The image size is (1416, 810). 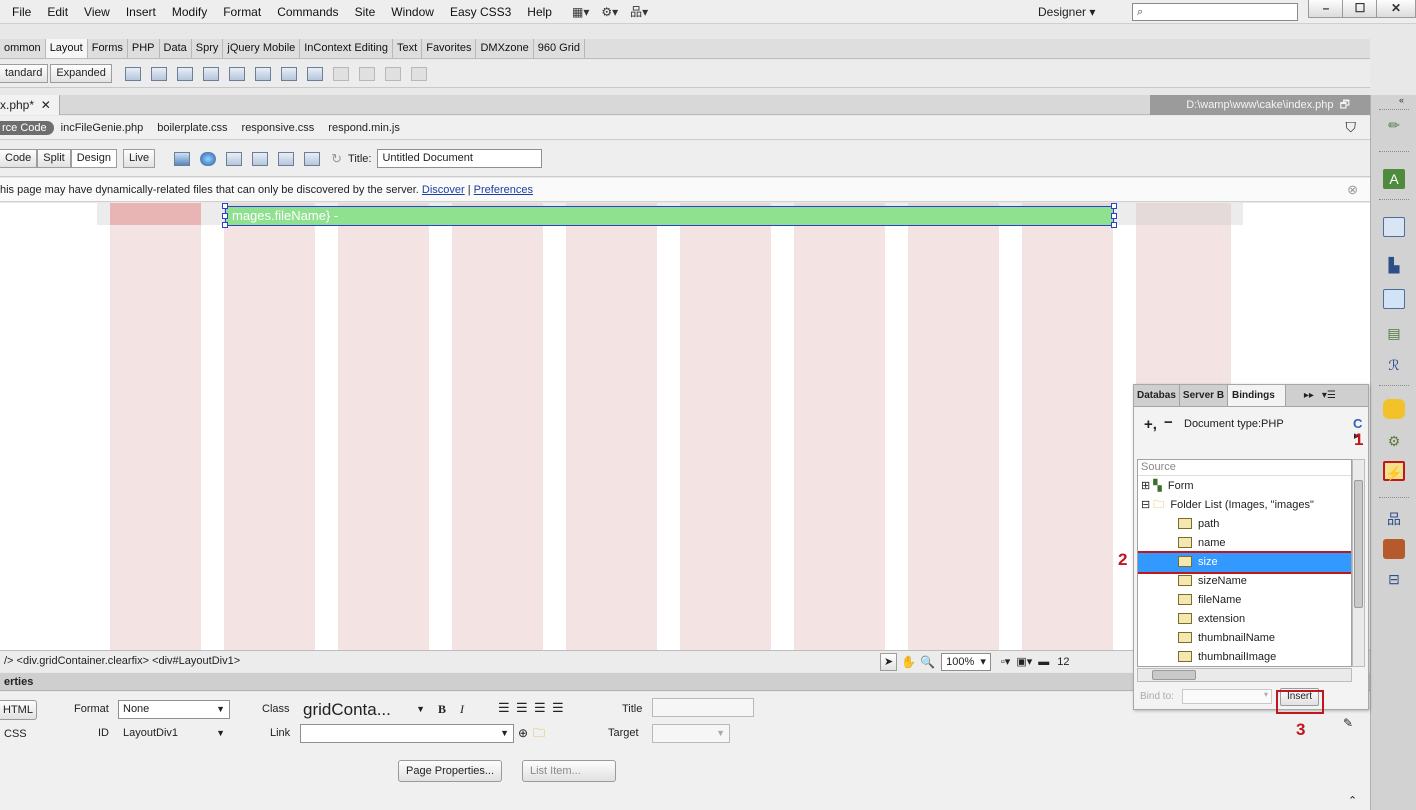 What do you see at coordinates (1345, 105) in the screenshot?
I see `restore-icon: 🗗` at bounding box center [1345, 105].